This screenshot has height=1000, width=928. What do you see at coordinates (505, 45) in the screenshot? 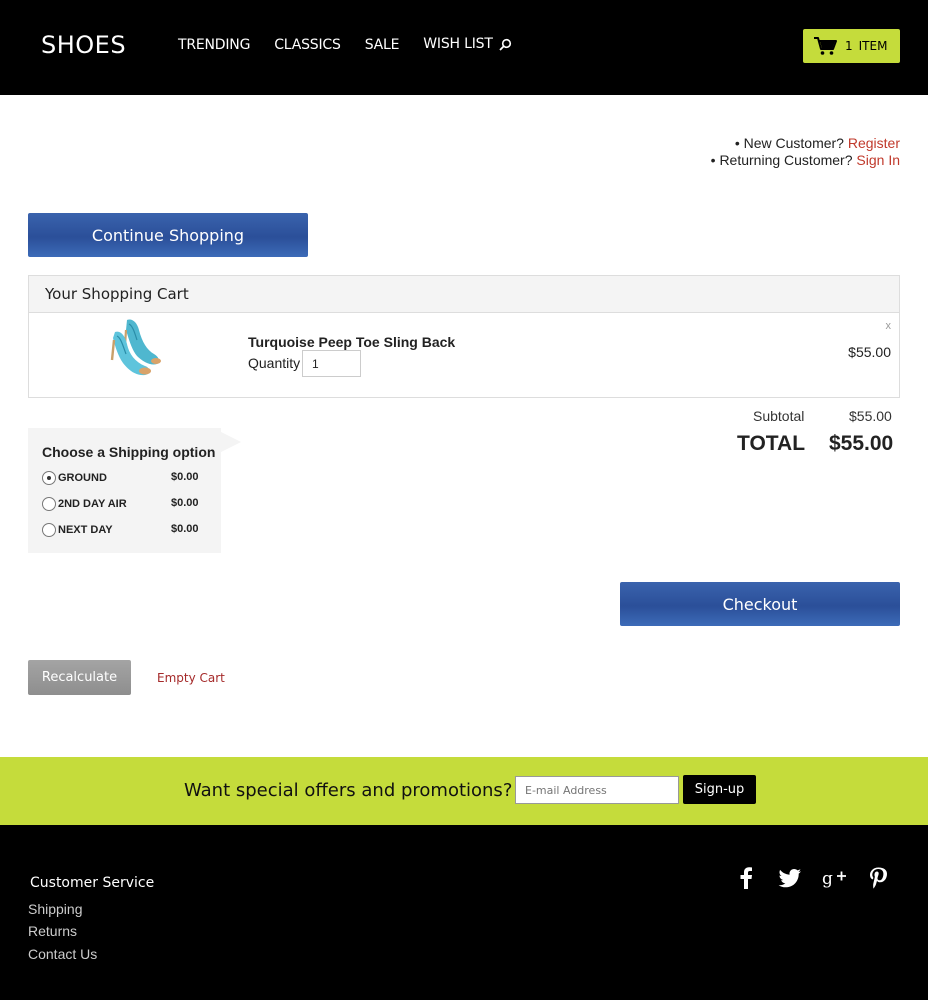
I see `search-icon` at bounding box center [505, 45].